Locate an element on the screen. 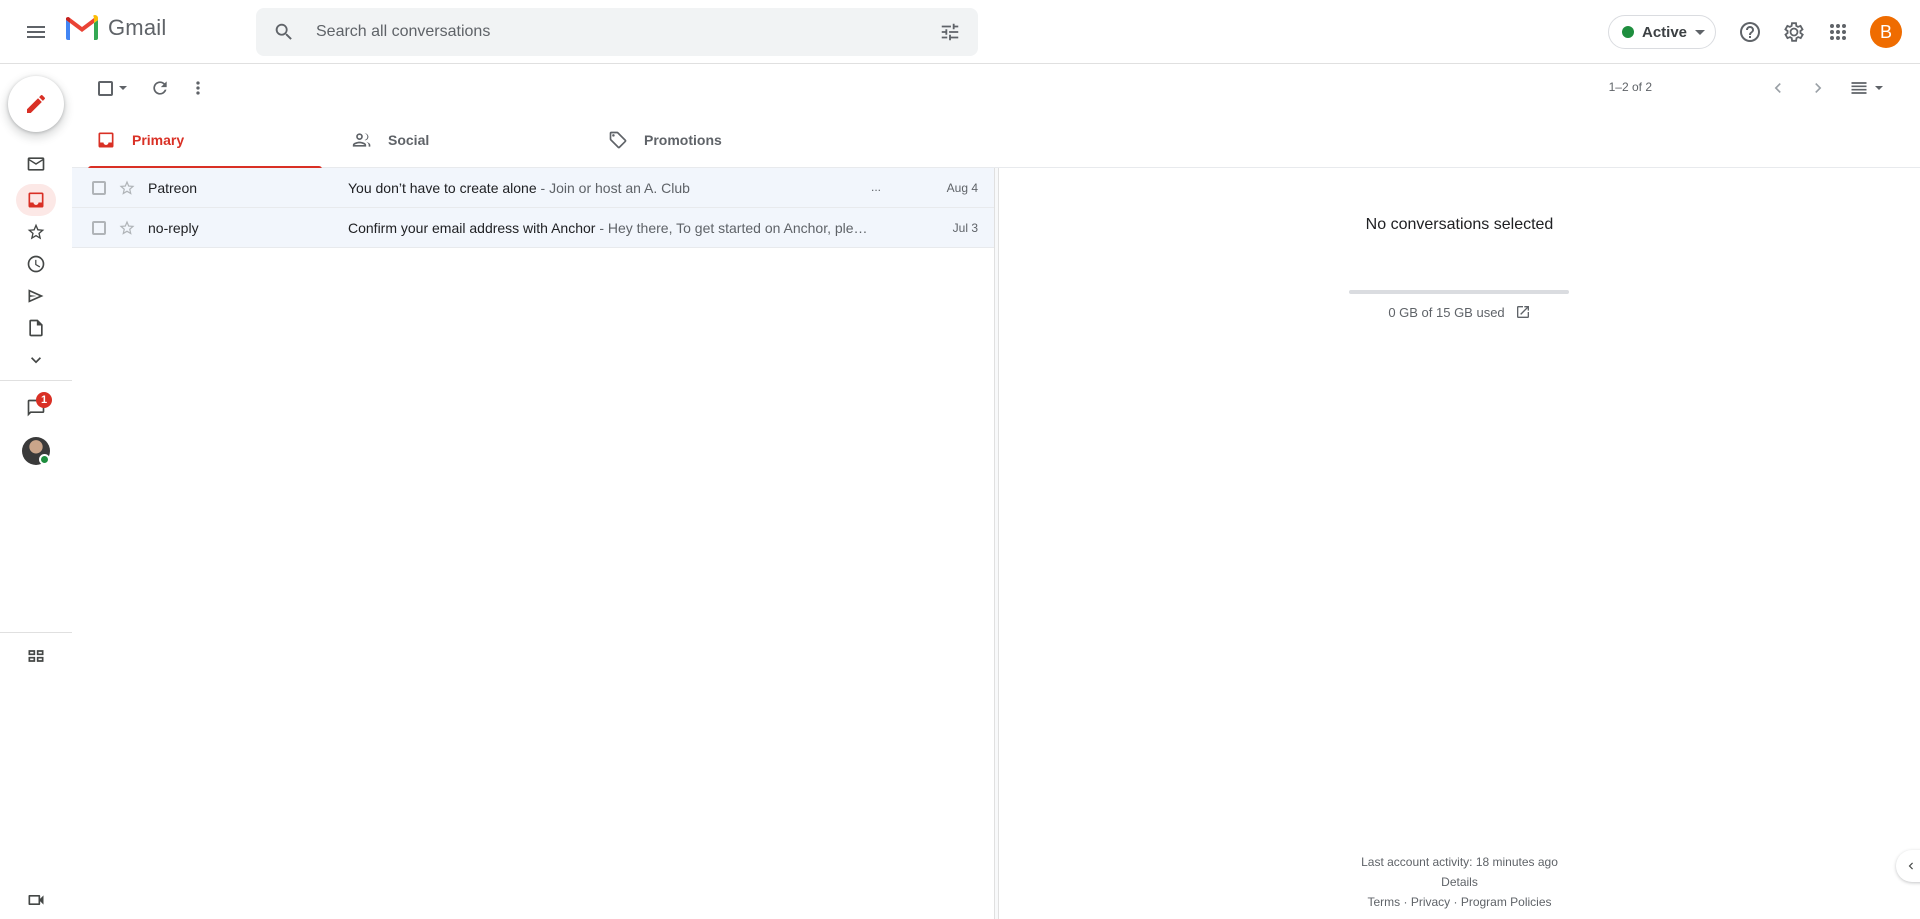 Image resolution: width=1920 pixels, height=919 pixels. top-header: Gmail Active B is located at coordinates (960, 32).